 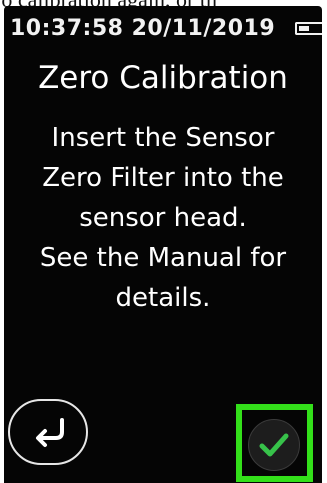 I want to click on battery-icon, so click(x=308, y=28).